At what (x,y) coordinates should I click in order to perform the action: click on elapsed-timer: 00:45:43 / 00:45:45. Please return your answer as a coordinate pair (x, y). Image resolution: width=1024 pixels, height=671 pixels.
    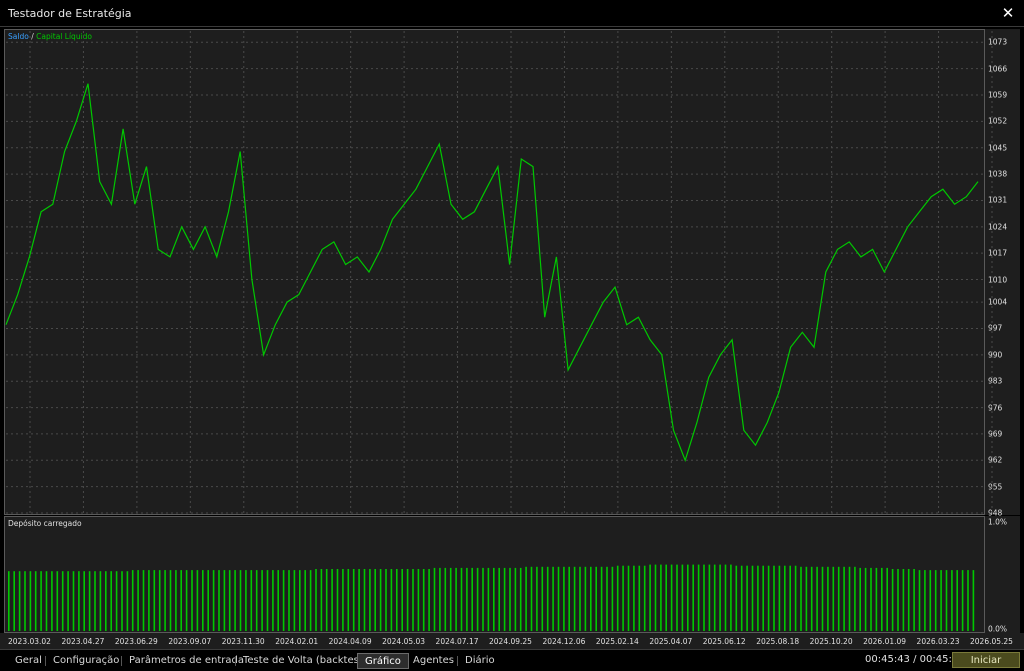
    Looking at the image, I should click on (915, 659).